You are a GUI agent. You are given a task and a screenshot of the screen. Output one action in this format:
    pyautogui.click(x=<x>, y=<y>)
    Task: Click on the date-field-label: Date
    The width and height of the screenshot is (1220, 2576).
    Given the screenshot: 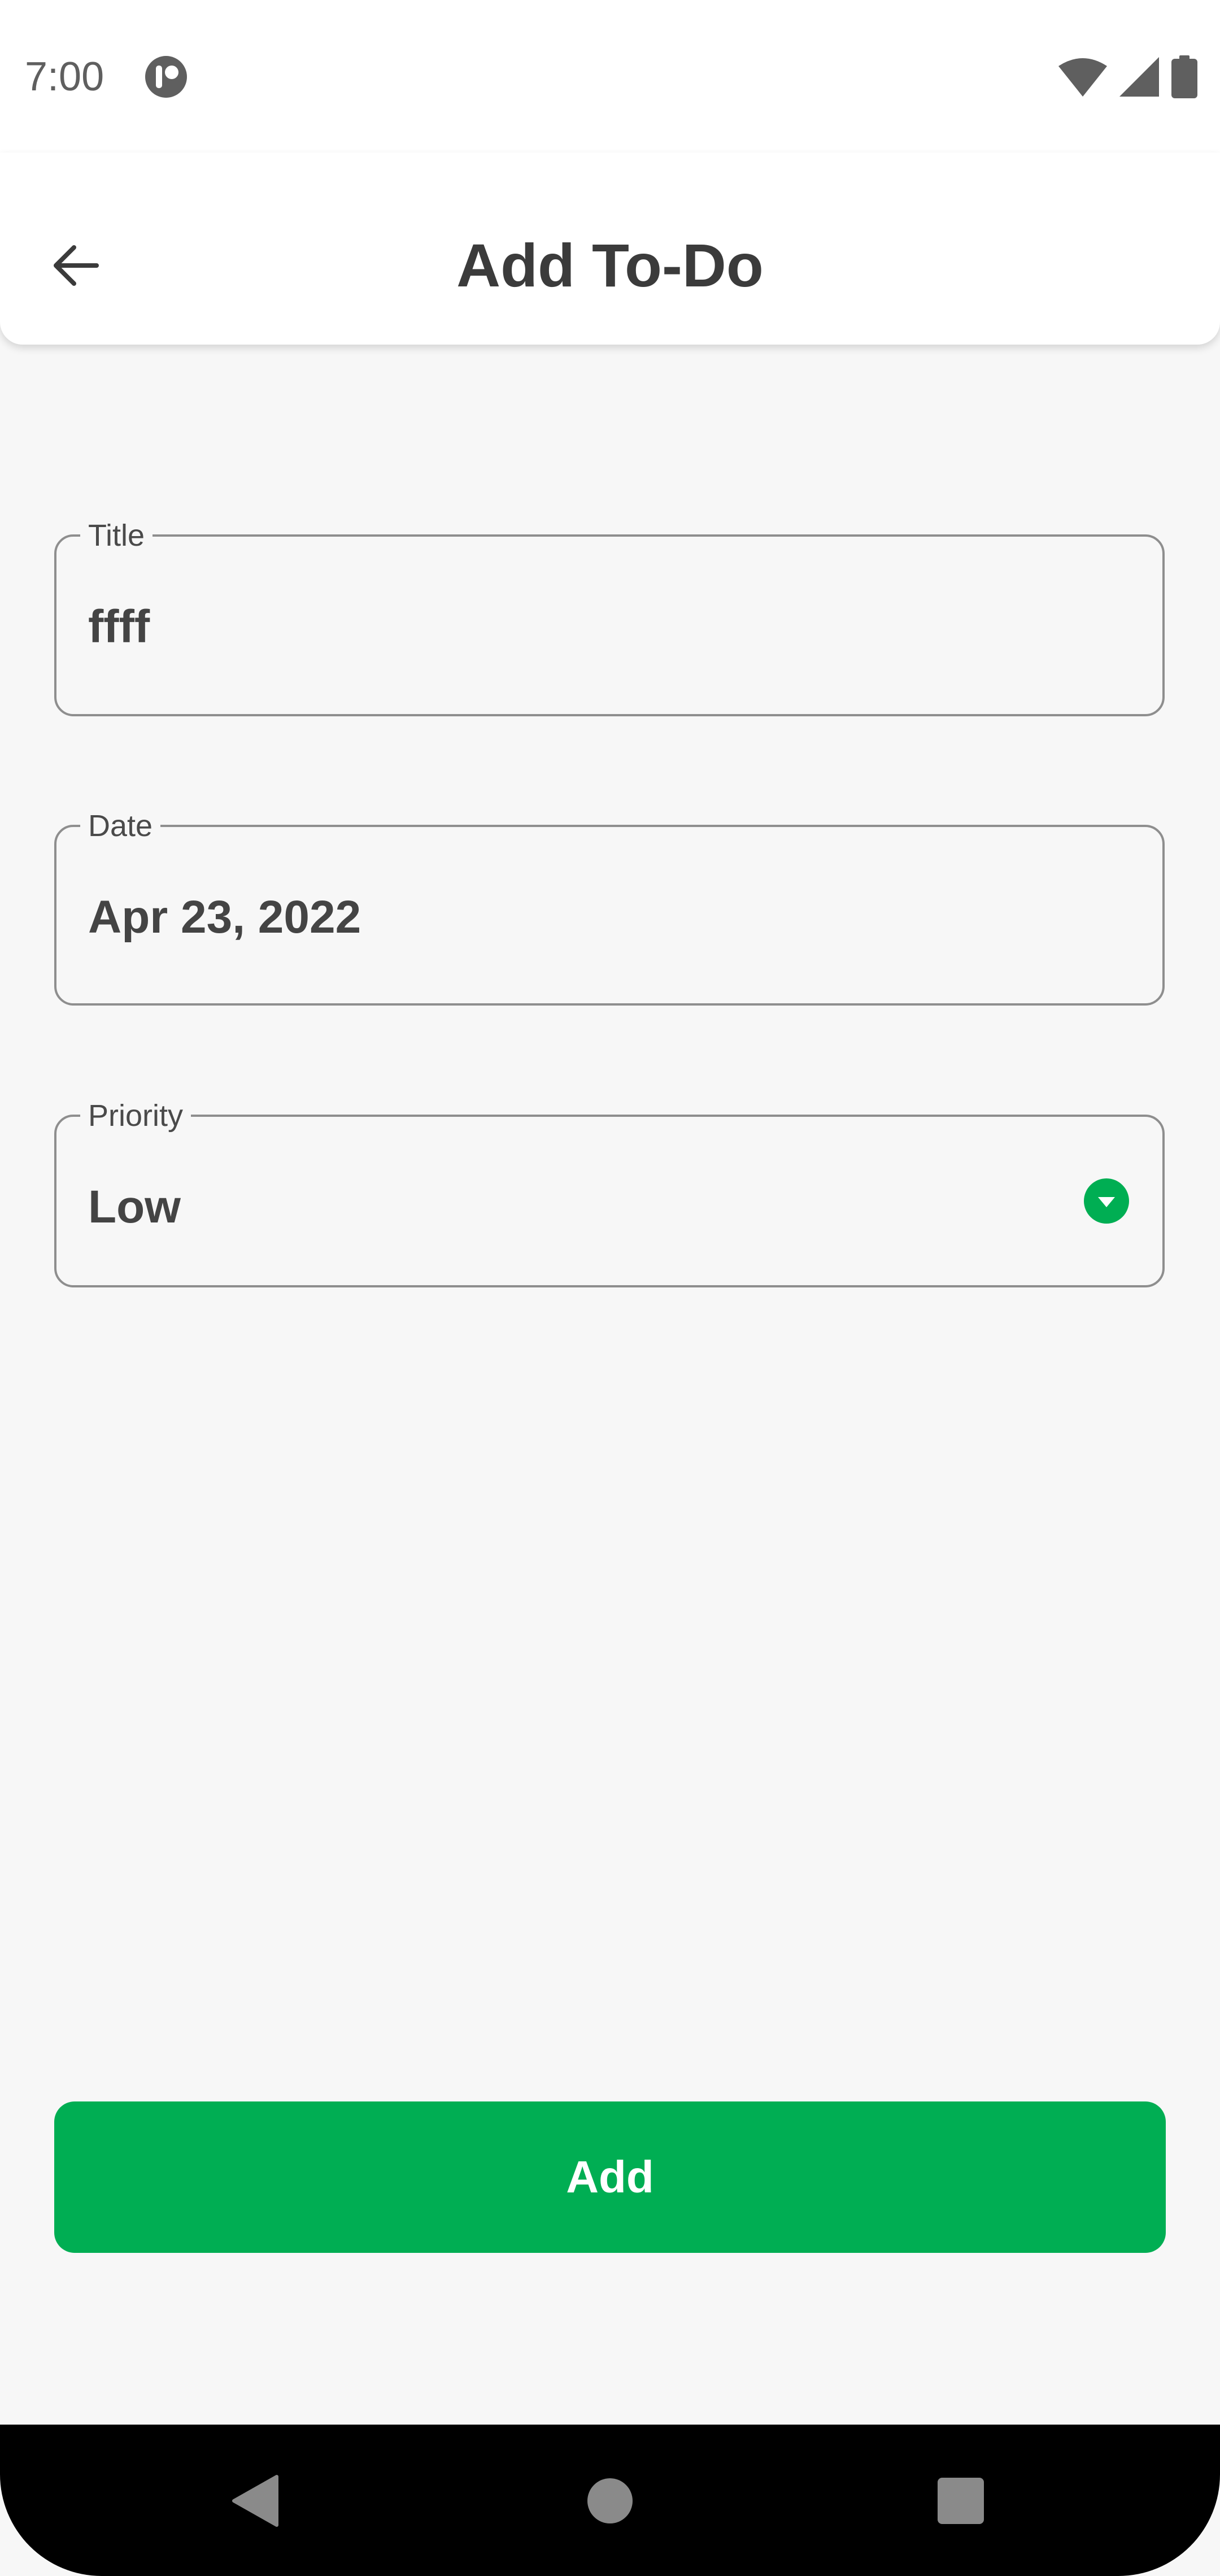 What is the action you would take?
    pyautogui.click(x=120, y=826)
    